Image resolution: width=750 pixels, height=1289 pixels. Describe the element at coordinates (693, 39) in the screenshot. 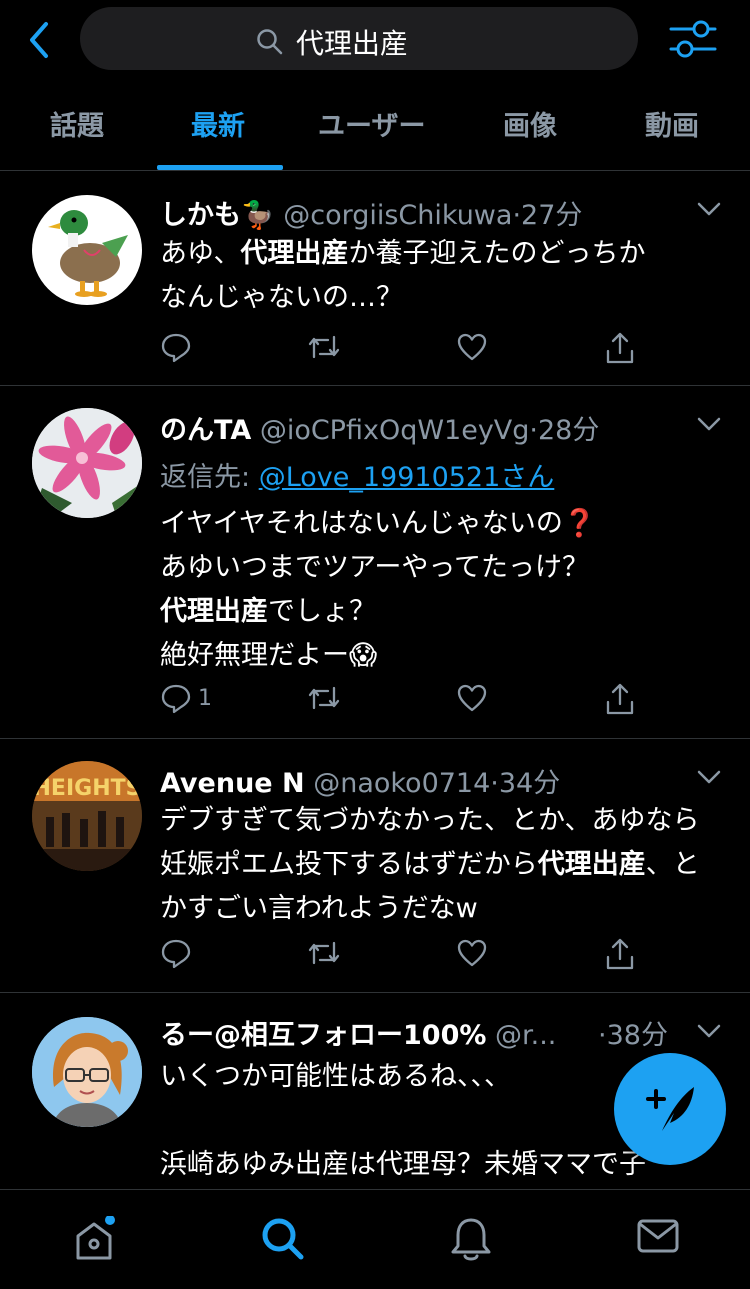

I see `search-filter-button` at that location.